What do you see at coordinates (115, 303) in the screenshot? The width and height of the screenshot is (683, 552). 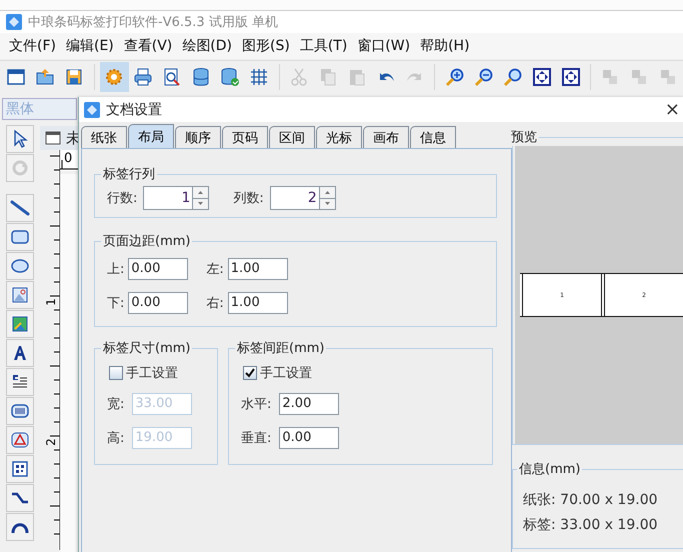 I see `field-label: 下:` at bounding box center [115, 303].